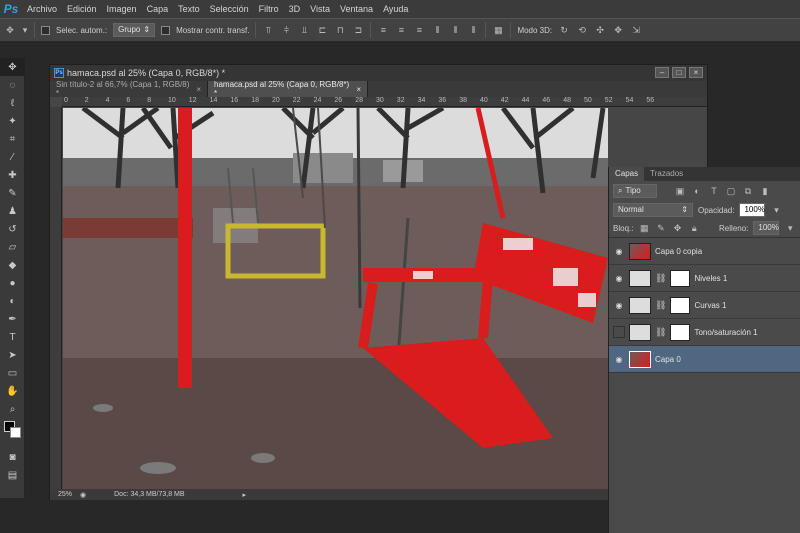  What do you see at coordinates (383, 30) in the screenshot?
I see `distribute-top-icon: ≡` at bounding box center [383, 30].